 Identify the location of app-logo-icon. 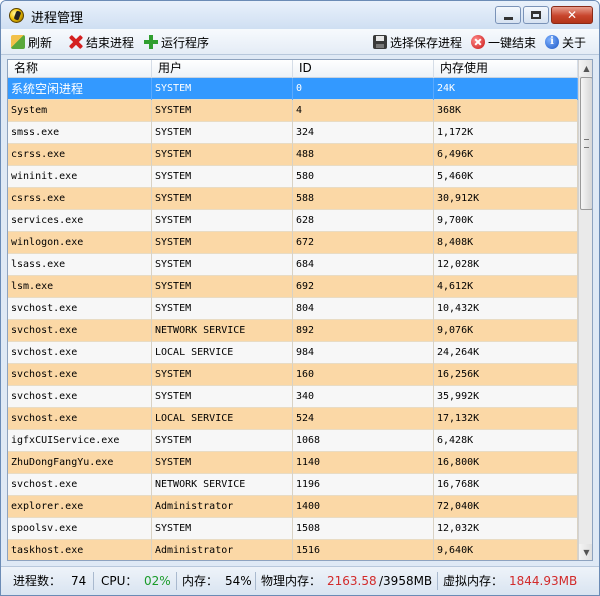
(16, 15).